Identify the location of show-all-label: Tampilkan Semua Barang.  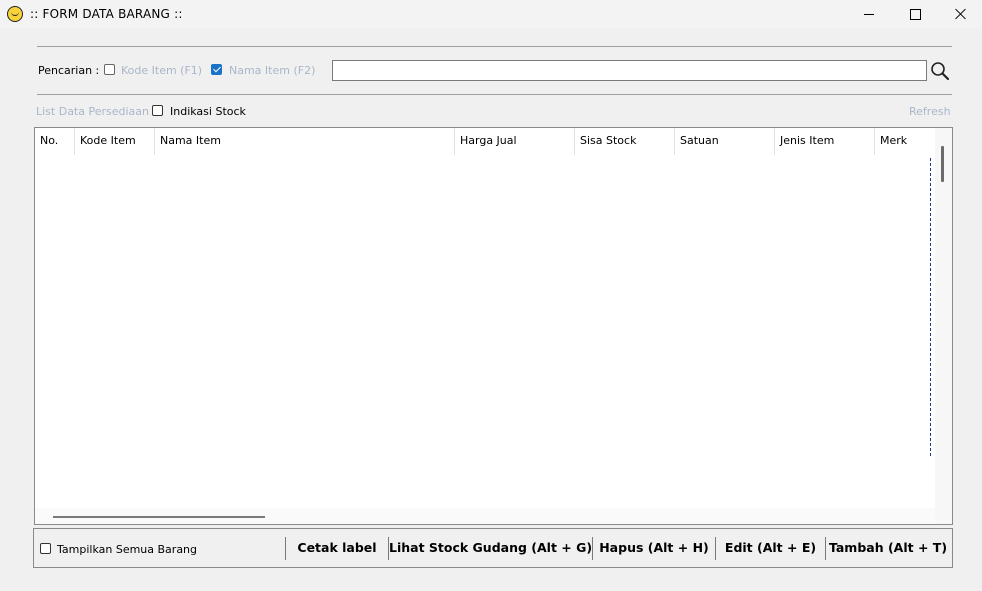
(127, 549).